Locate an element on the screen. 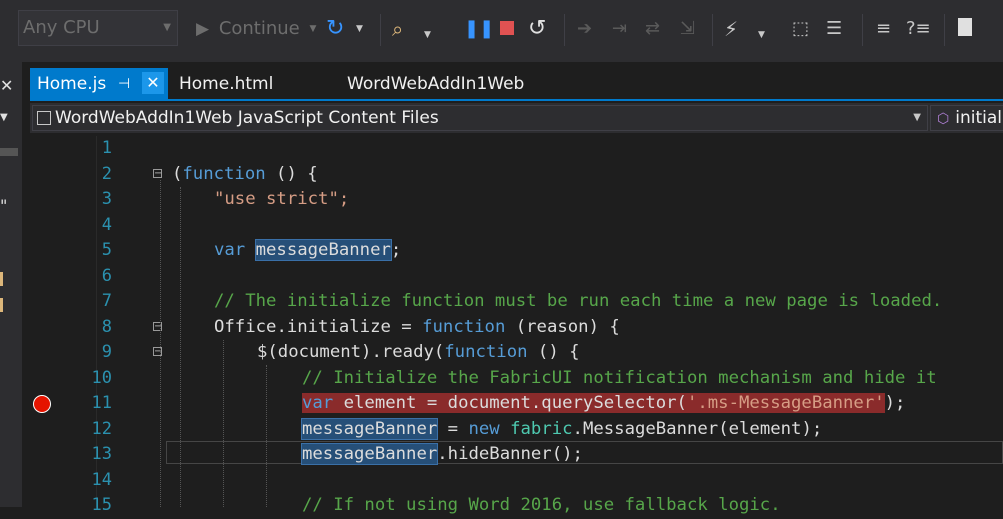 The image size is (1003, 519). select-element-icon: ⬚ is located at coordinates (800, 29).